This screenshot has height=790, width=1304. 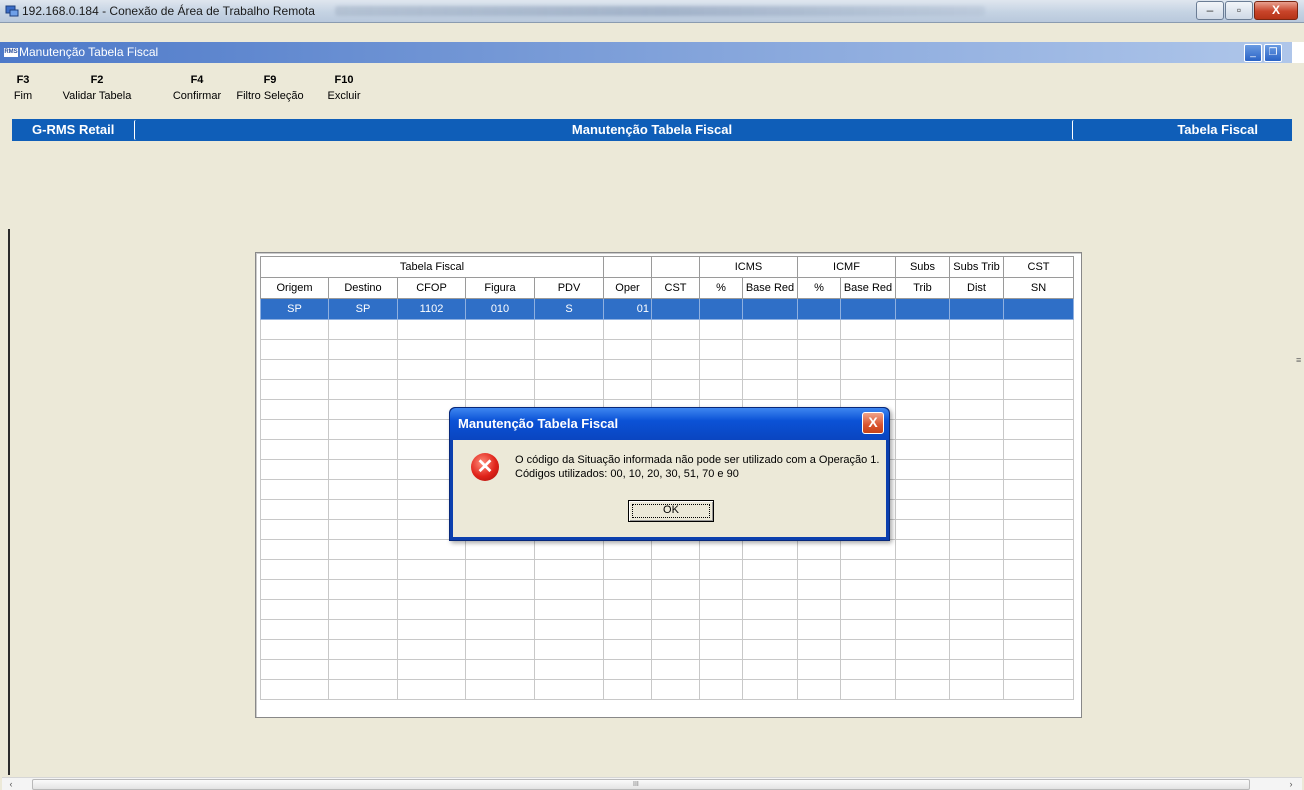 What do you see at coordinates (500, 288) in the screenshot?
I see `column-header-figura: Figura` at bounding box center [500, 288].